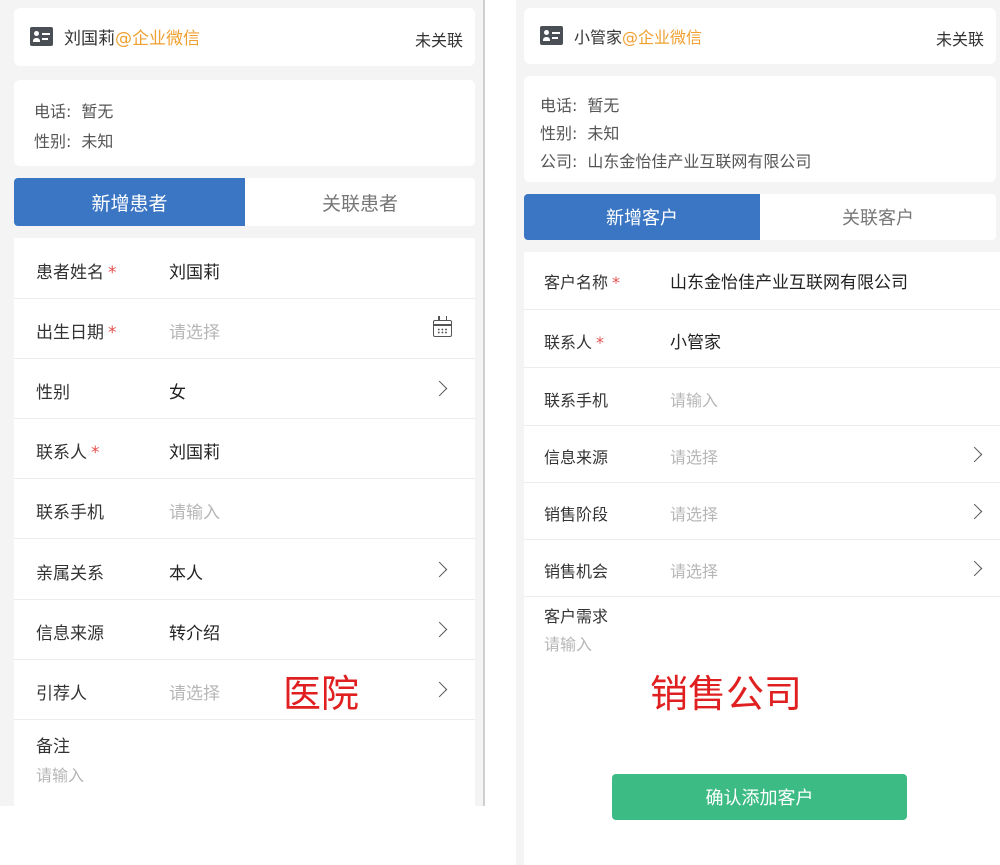 Image resolution: width=1000 pixels, height=865 pixels. I want to click on field-label: 销售机会, so click(576, 571).